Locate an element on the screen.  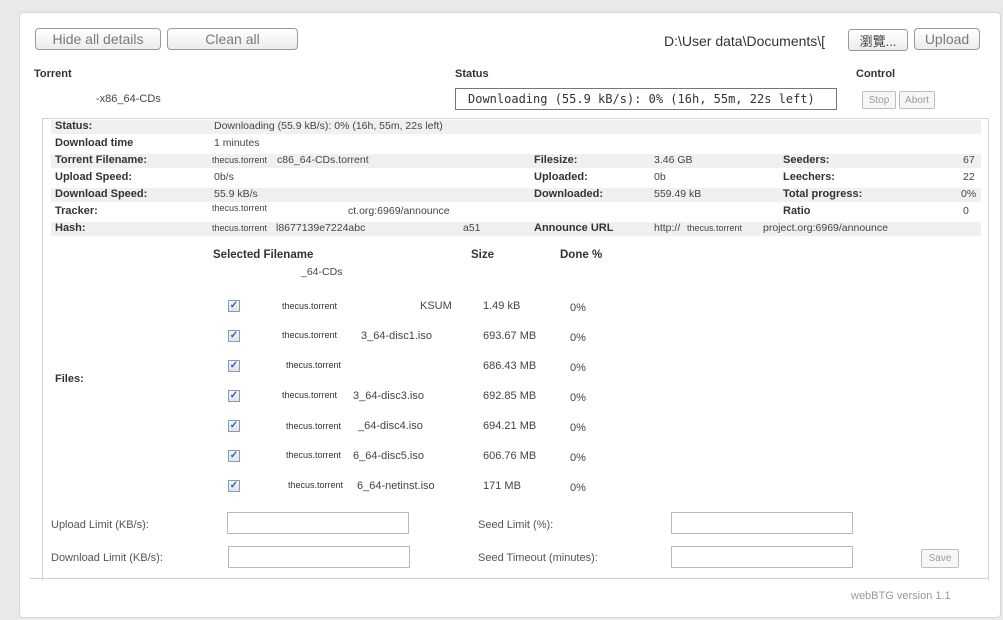
filesize-label: Filesize: is located at coordinates (556, 160).